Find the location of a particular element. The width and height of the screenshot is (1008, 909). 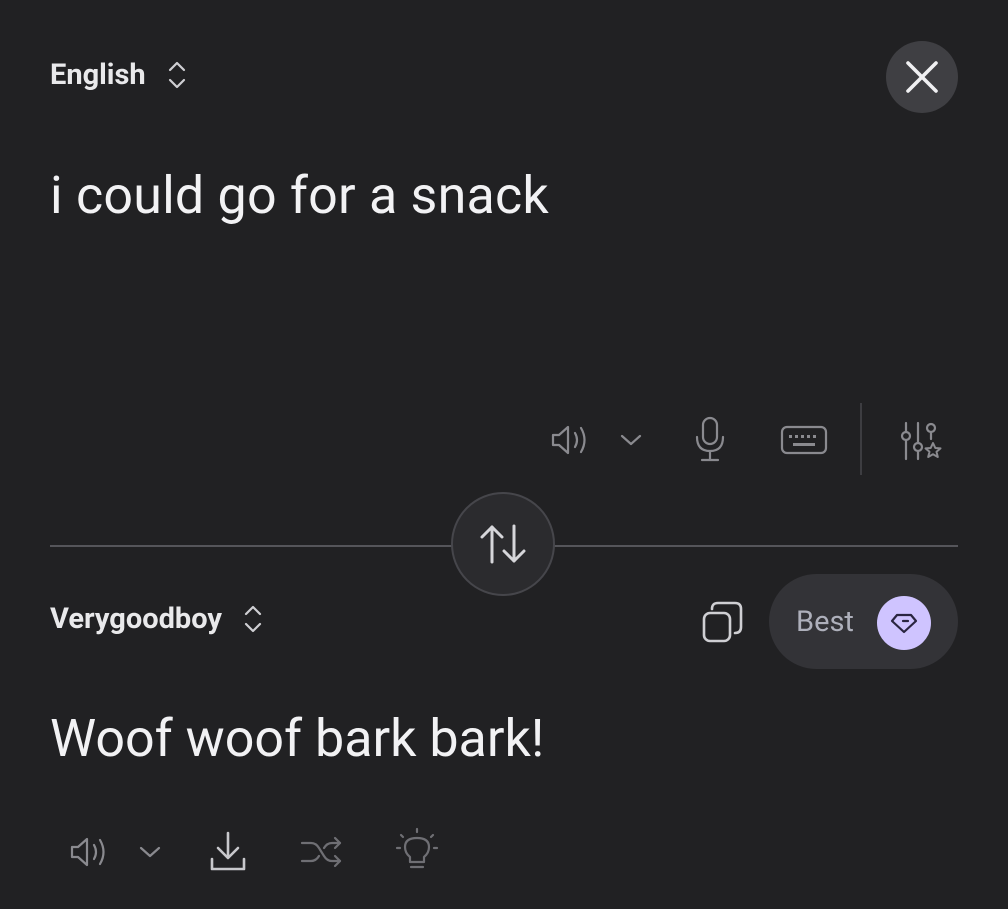

source-voice-dropdown is located at coordinates (631, 440).